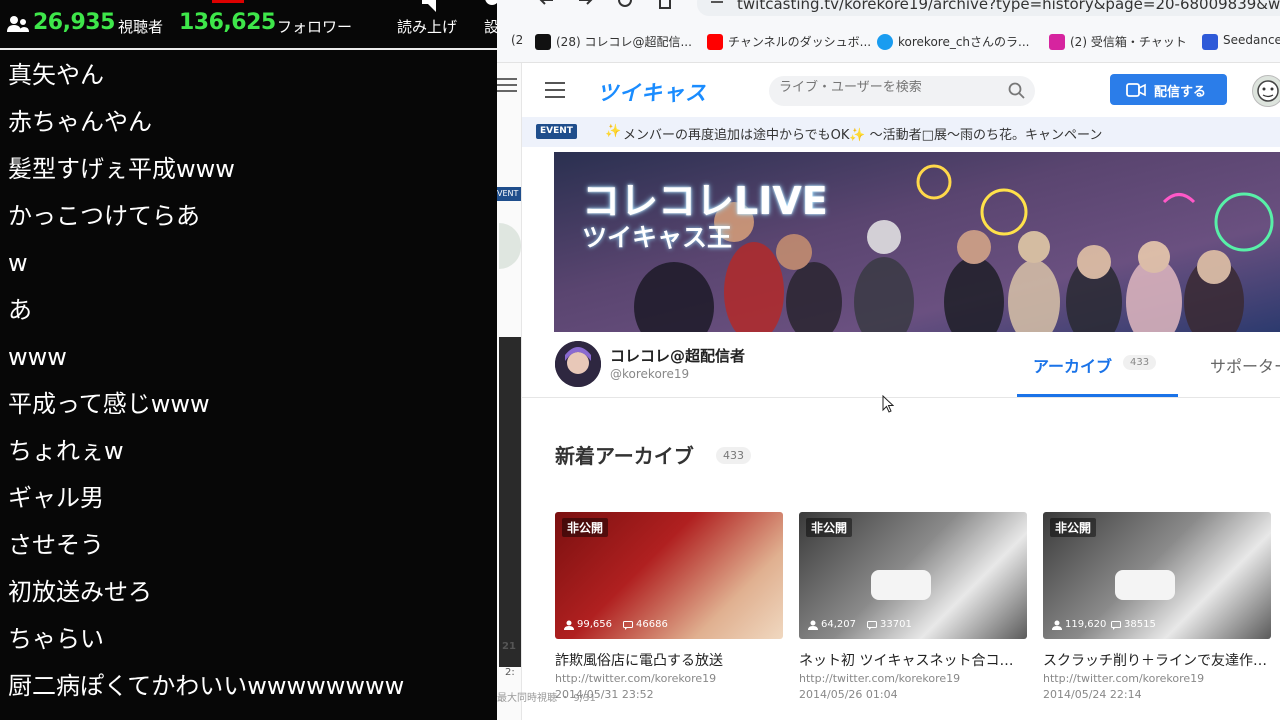 Image resolution: width=1280 pixels, height=720 pixels. What do you see at coordinates (1072, 365) in the screenshot?
I see `tab-archive: アーカイブ` at bounding box center [1072, 365].